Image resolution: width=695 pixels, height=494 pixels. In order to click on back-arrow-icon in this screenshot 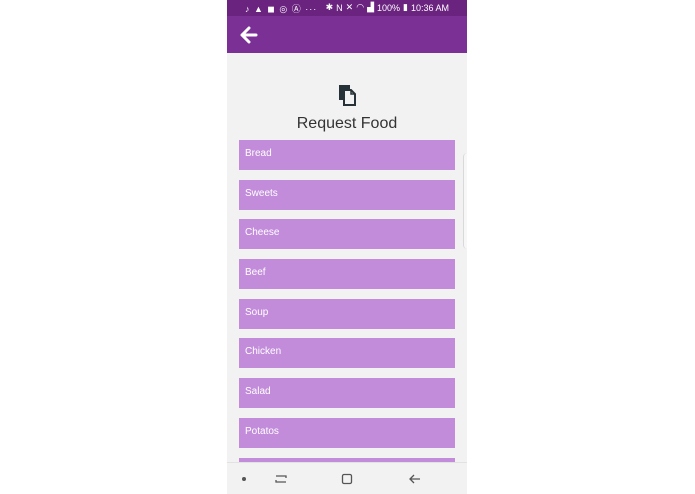, I will do `click(414, 479)`.